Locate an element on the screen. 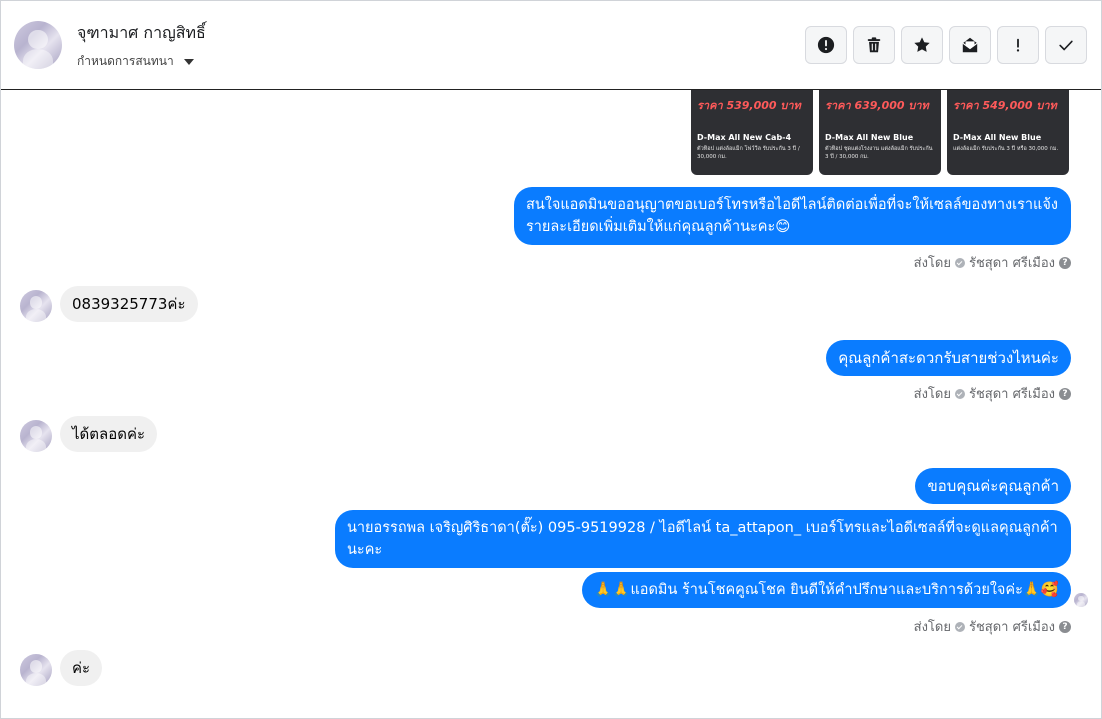  incoming-message: ค่ะ is located at coordinates (81, 668).